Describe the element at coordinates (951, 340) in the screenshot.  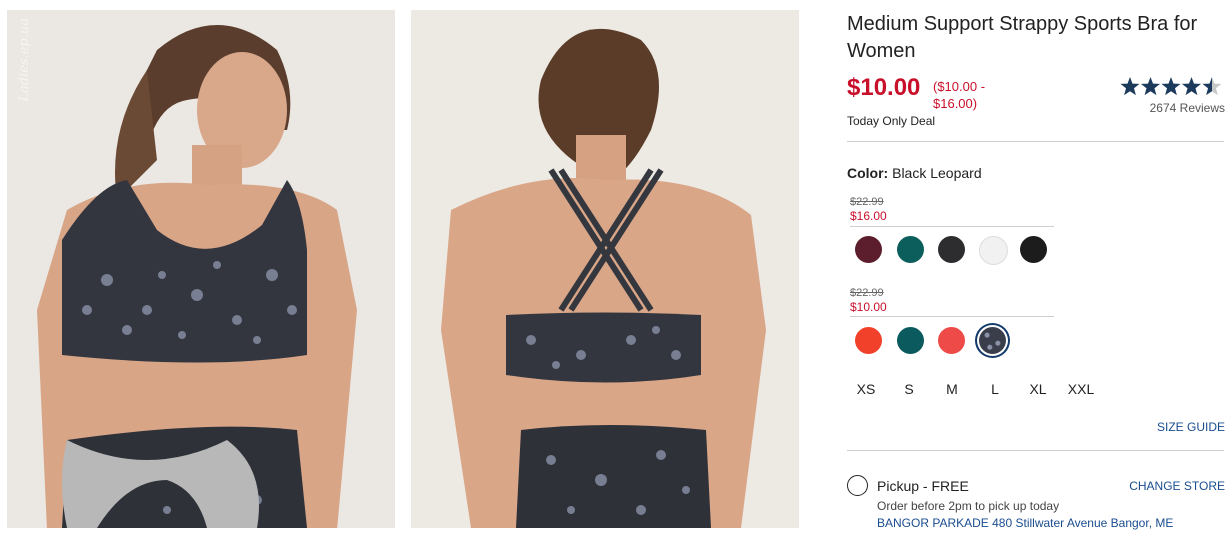
I see `swatch-coral` at that location.